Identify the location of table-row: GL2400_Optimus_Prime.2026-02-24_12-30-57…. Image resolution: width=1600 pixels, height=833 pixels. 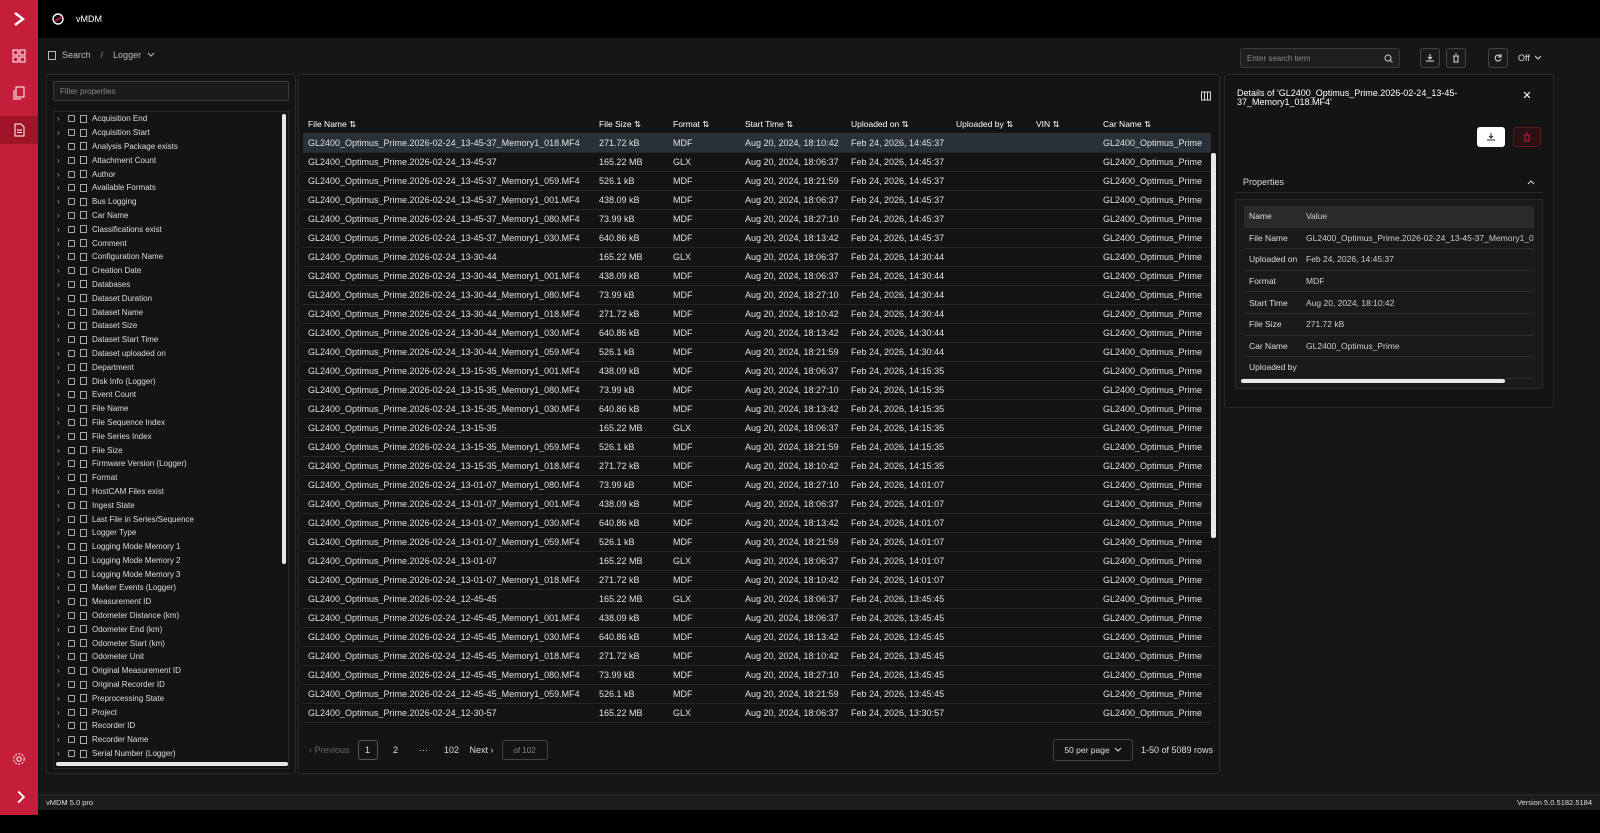
(757, 713).